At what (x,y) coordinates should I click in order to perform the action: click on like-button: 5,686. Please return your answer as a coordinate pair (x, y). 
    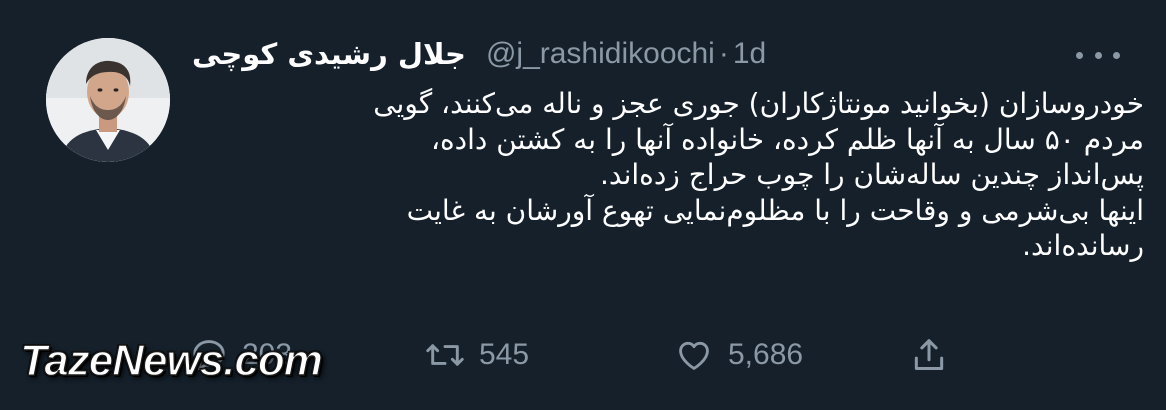
    Looking at the image, I should click on (738, 355).